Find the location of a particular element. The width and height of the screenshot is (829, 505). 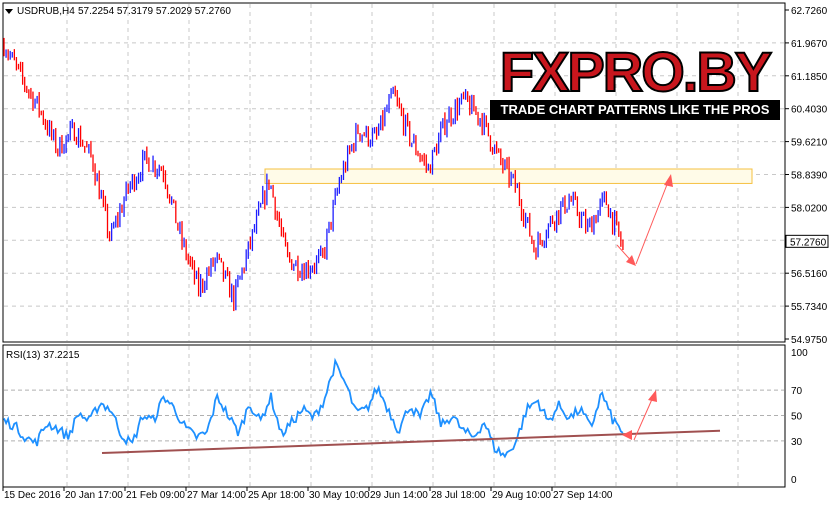

rsi-label: RSI(13) 37.2215 is located at coordinates (43, 355).